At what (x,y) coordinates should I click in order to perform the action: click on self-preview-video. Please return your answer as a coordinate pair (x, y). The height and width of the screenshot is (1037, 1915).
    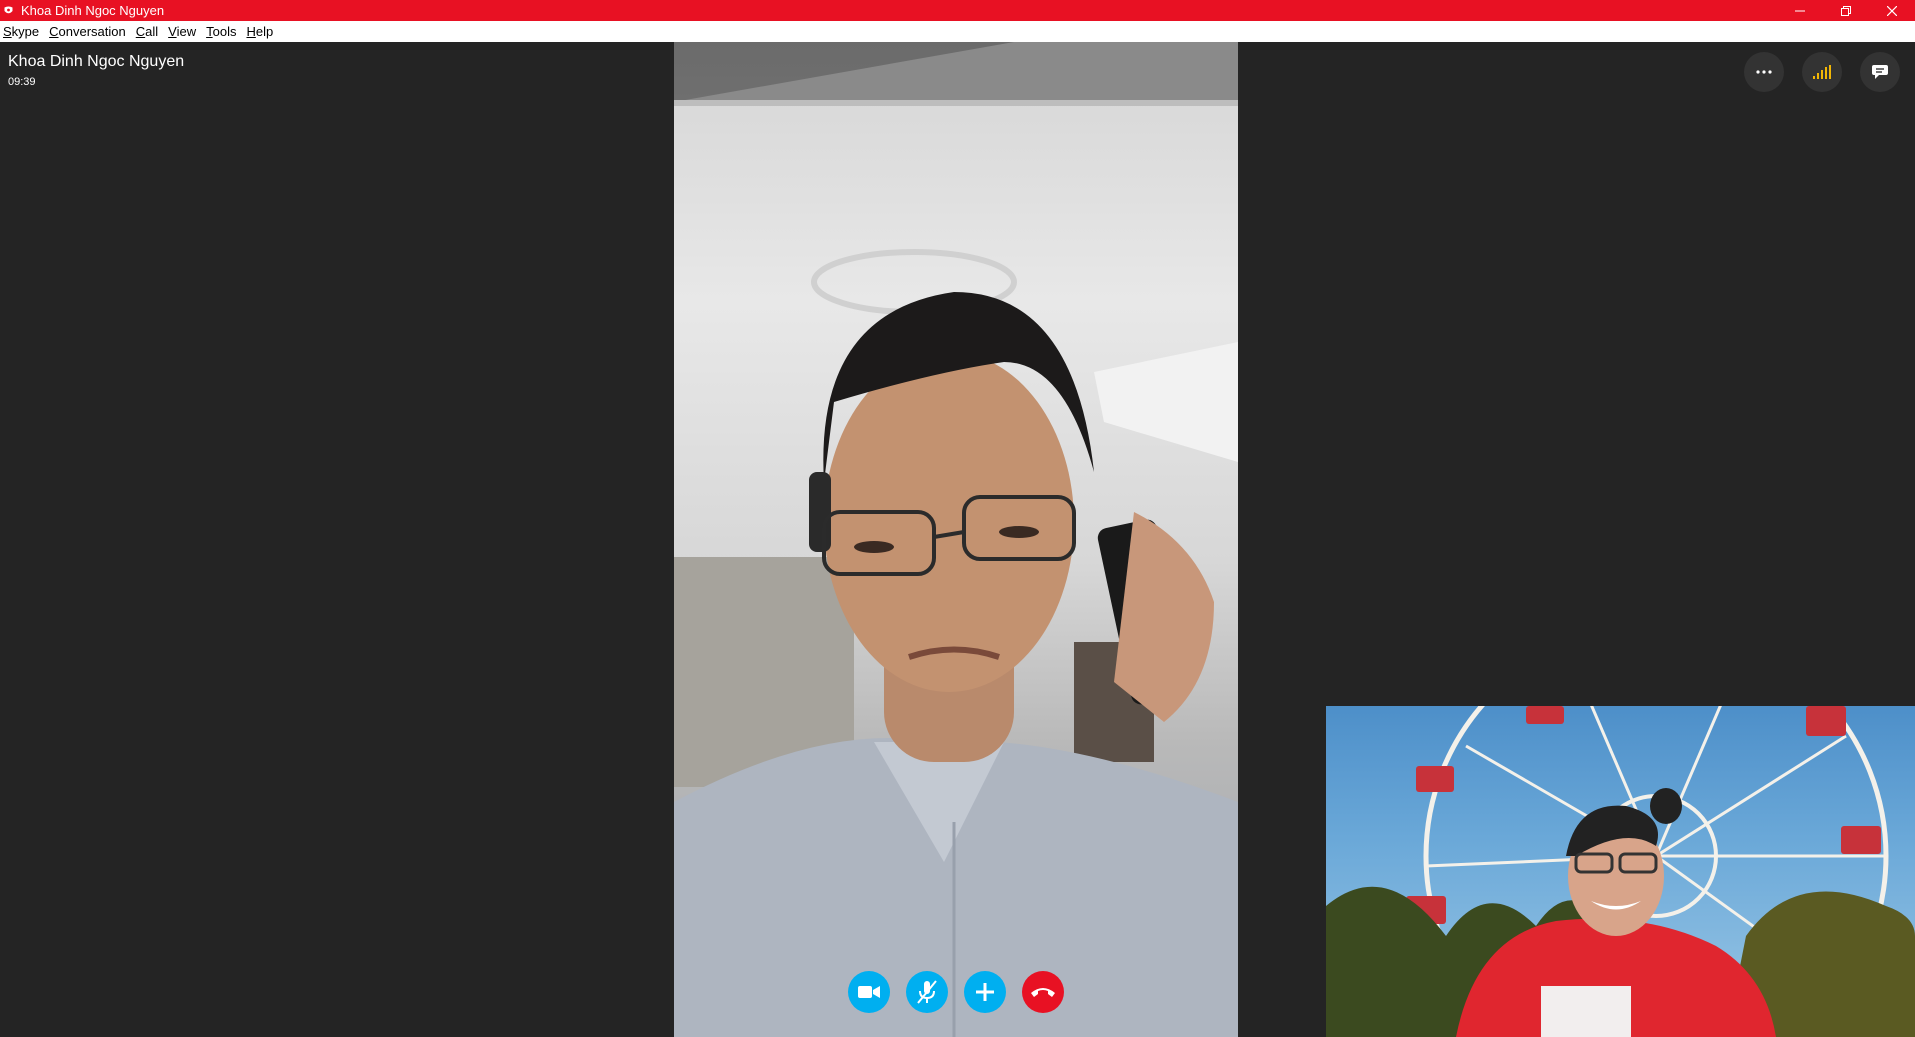
    Looking at the image, I should click on (1620, 871).